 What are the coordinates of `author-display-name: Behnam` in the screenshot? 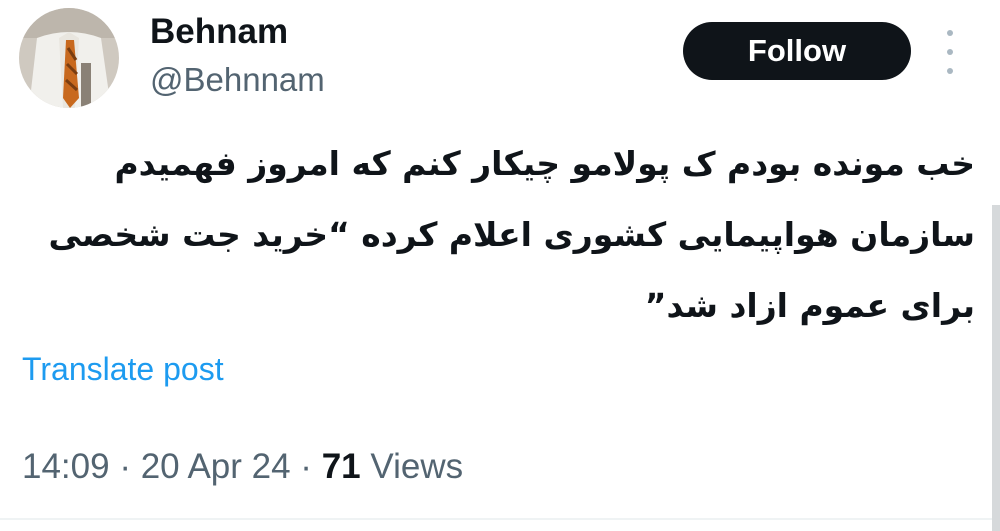 It's located at (219, 32).